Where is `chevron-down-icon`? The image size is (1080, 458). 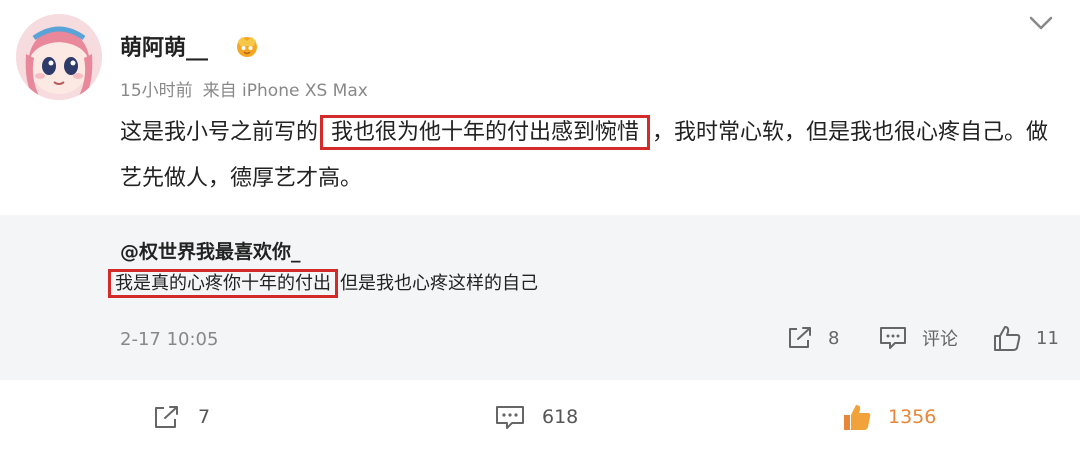
chevron-down-icon is located at coordinates (1041, 23).